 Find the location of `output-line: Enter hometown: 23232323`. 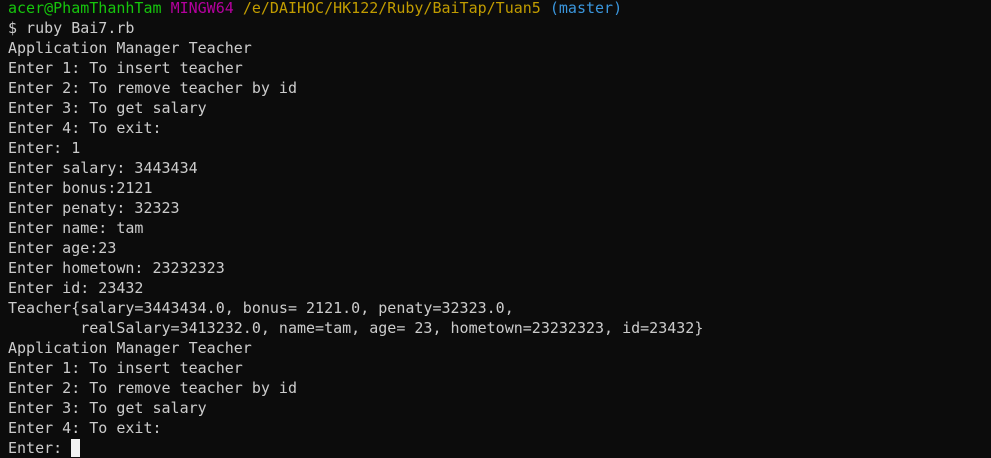

output-line: Enter hometown: 23232323 is located at coordinates (116, 268).